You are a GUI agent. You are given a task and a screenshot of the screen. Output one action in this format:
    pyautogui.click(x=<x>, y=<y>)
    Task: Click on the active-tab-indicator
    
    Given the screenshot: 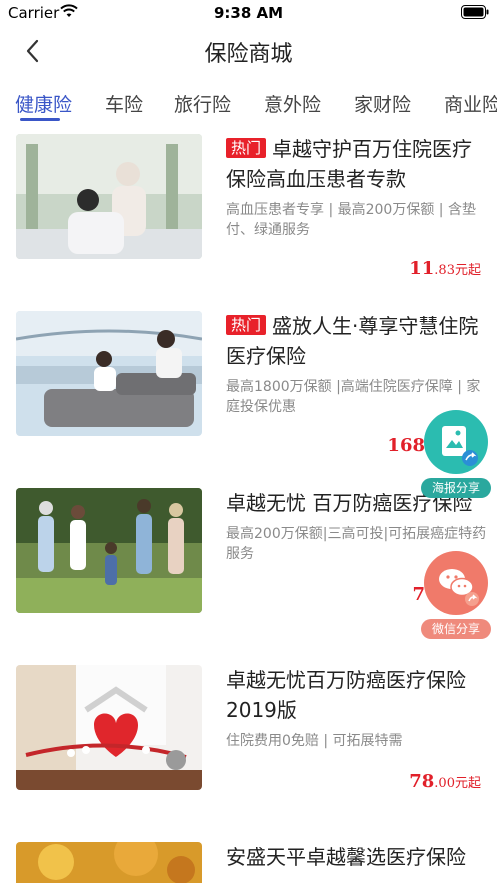 What is the action you would take?
    pyautogui.click(x=40, y=119)
    